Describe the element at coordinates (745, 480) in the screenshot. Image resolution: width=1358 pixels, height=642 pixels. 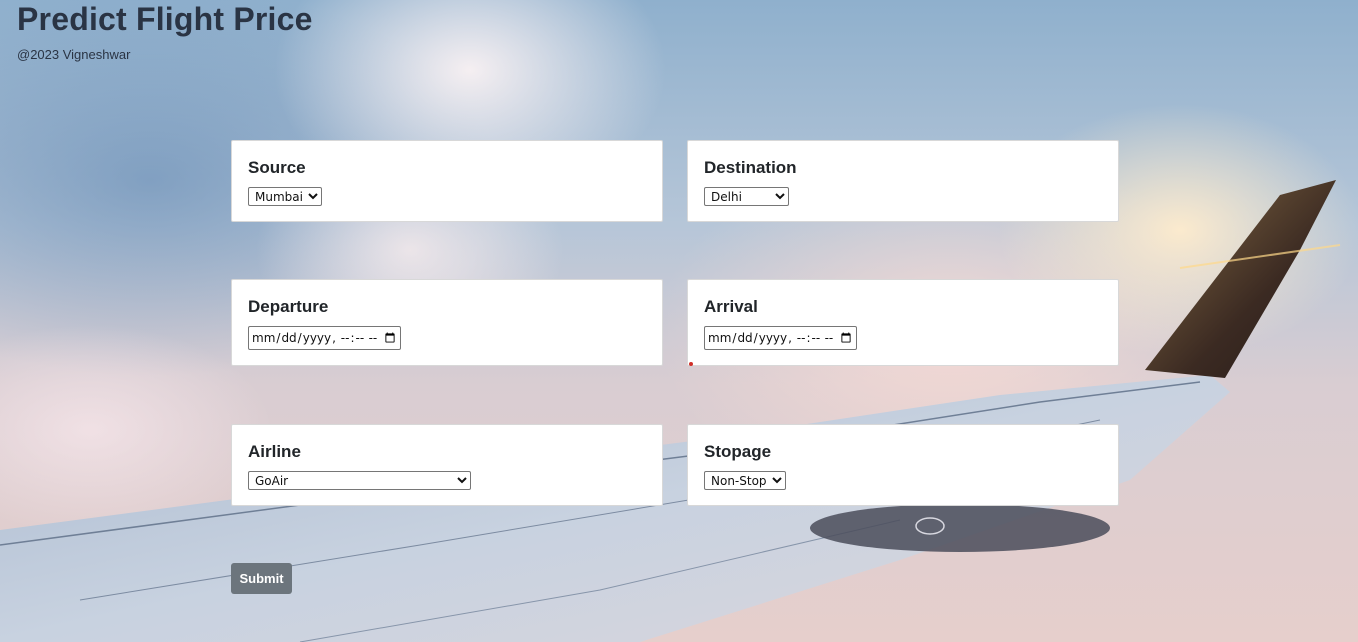
I see `stopage-select: Non-Stop` at that location.